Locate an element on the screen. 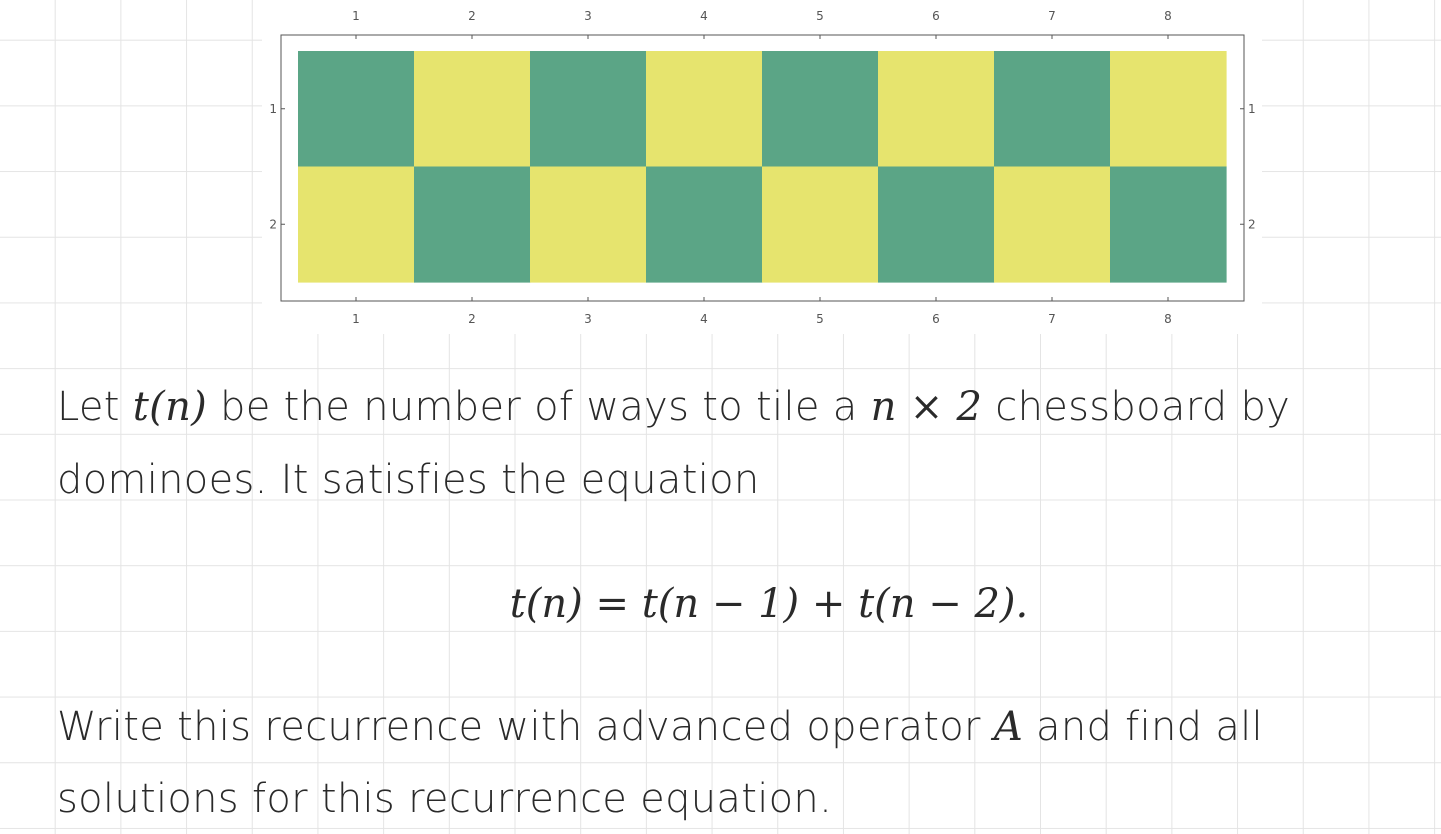 This screenshot has height=834, width=1441. text-chessboard-by: chessboard by is located at coordinates (1136, 407).